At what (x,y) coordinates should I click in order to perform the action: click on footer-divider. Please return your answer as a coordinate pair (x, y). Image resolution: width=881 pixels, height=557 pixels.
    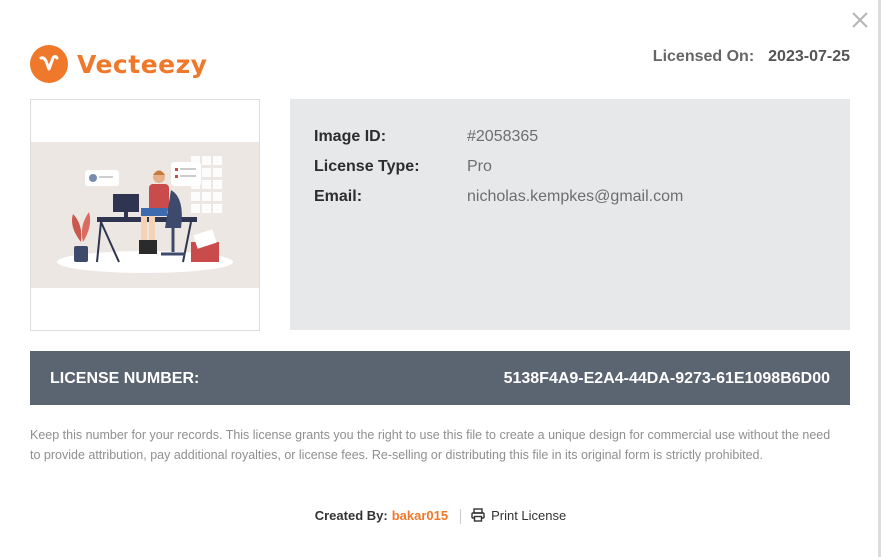
    Looking at the image, I should click on (461, 517).